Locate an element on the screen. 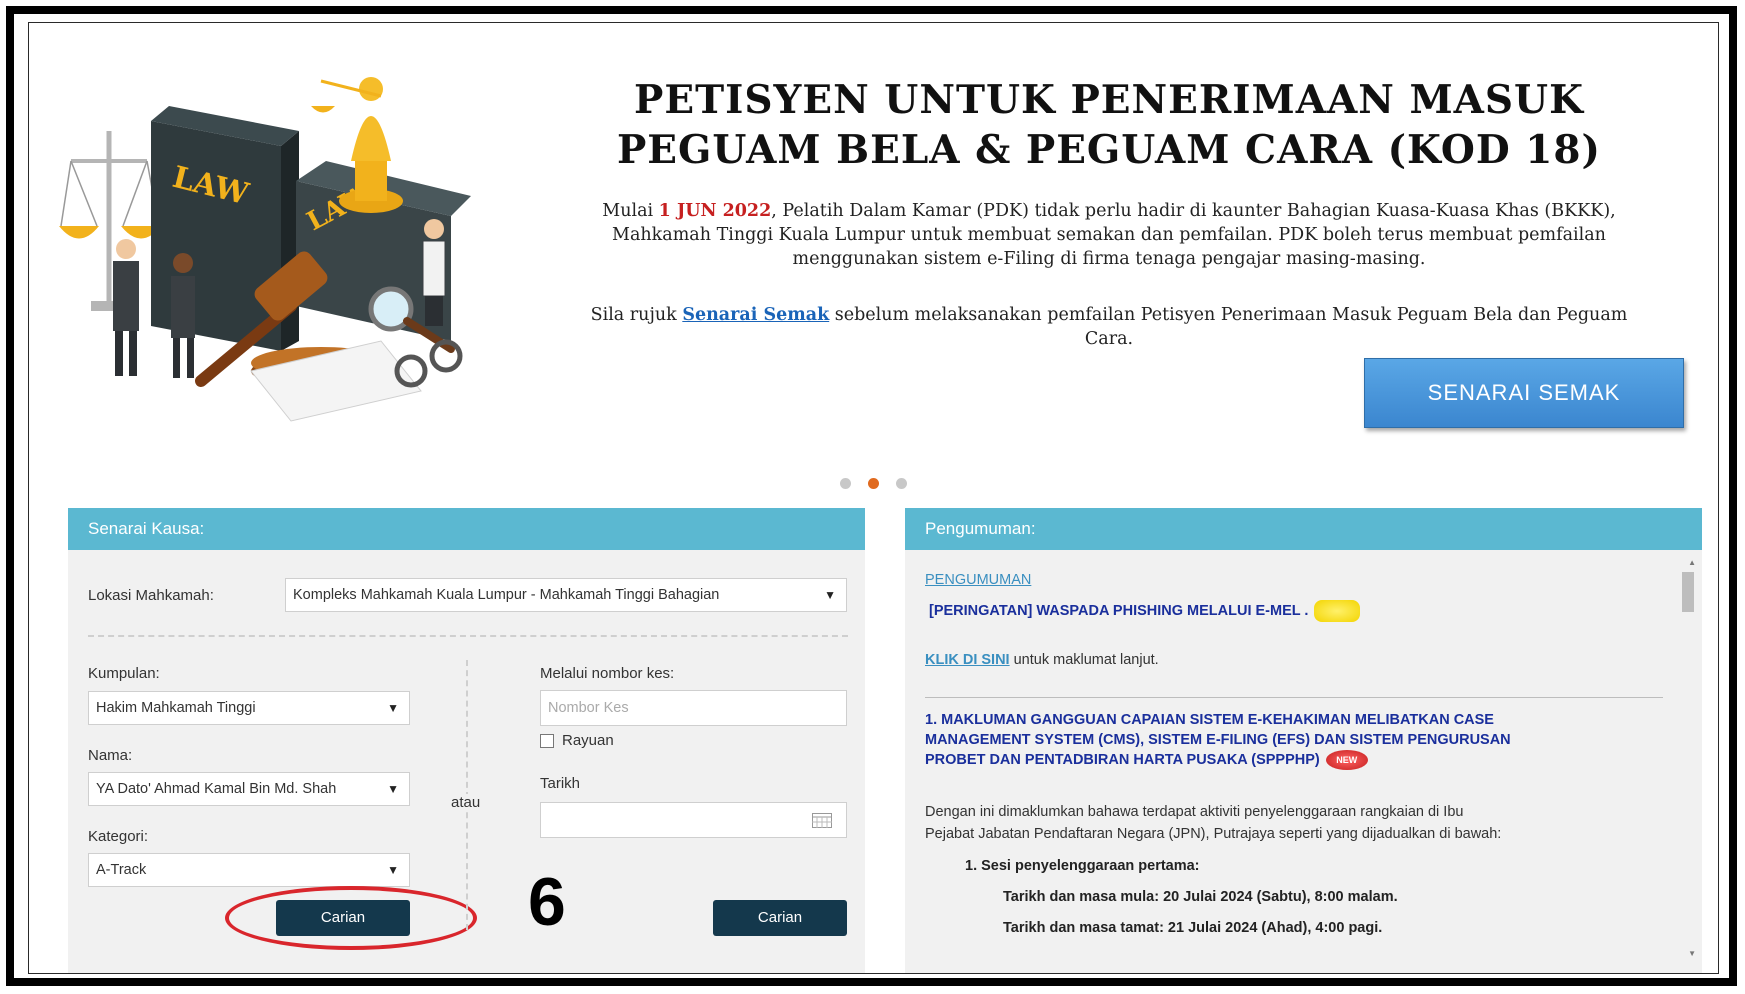  kategori-select: A-Track ▼ is located at coordinates (249, 870).